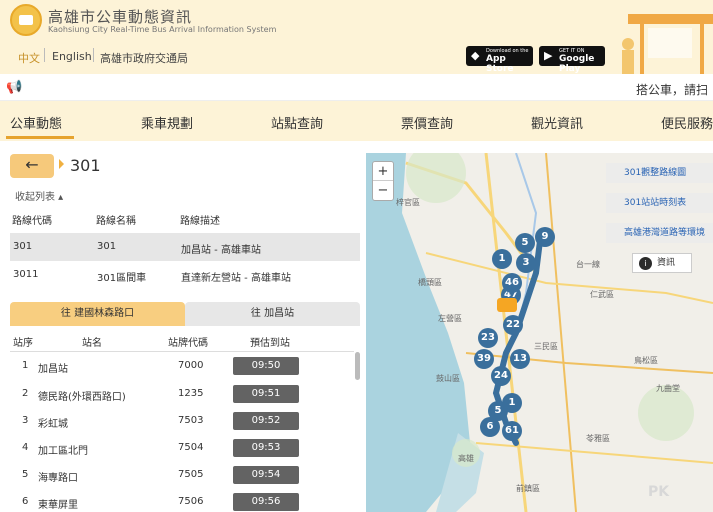 This screenshot has width=713, height=512. I want to click on route-timetable-button: 301站站時刻表, so click(659, 203).